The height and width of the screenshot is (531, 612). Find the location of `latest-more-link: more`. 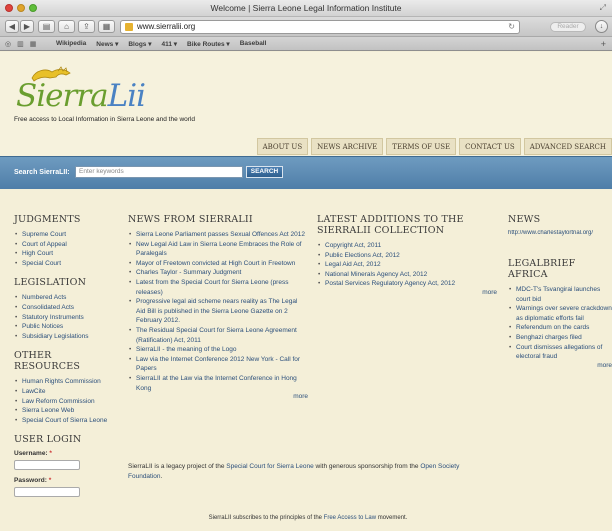

latest-more-link: more is located at coordinates (407, 292).